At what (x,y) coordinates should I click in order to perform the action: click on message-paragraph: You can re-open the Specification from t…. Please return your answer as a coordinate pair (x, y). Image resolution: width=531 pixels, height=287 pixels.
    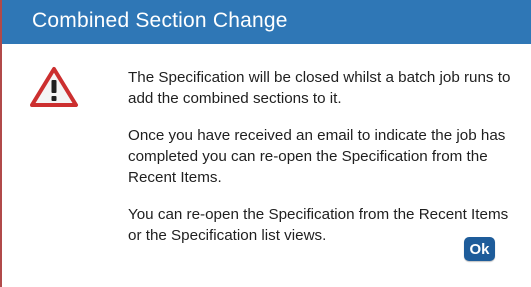
    Looking at the image, I should click on (318, 225).